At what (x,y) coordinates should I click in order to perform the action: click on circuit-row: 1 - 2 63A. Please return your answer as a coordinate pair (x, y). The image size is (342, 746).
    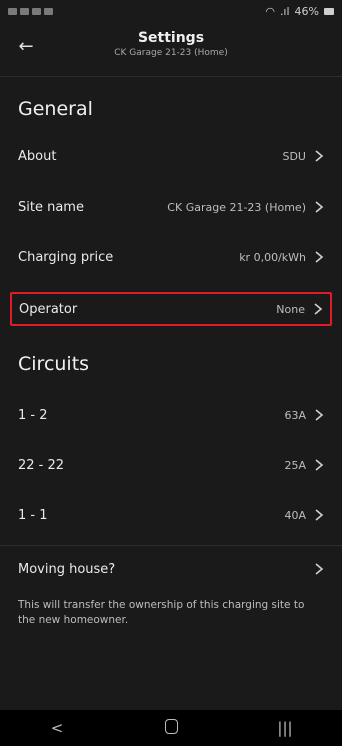
    Looking at the image, I should click on (171, 415).